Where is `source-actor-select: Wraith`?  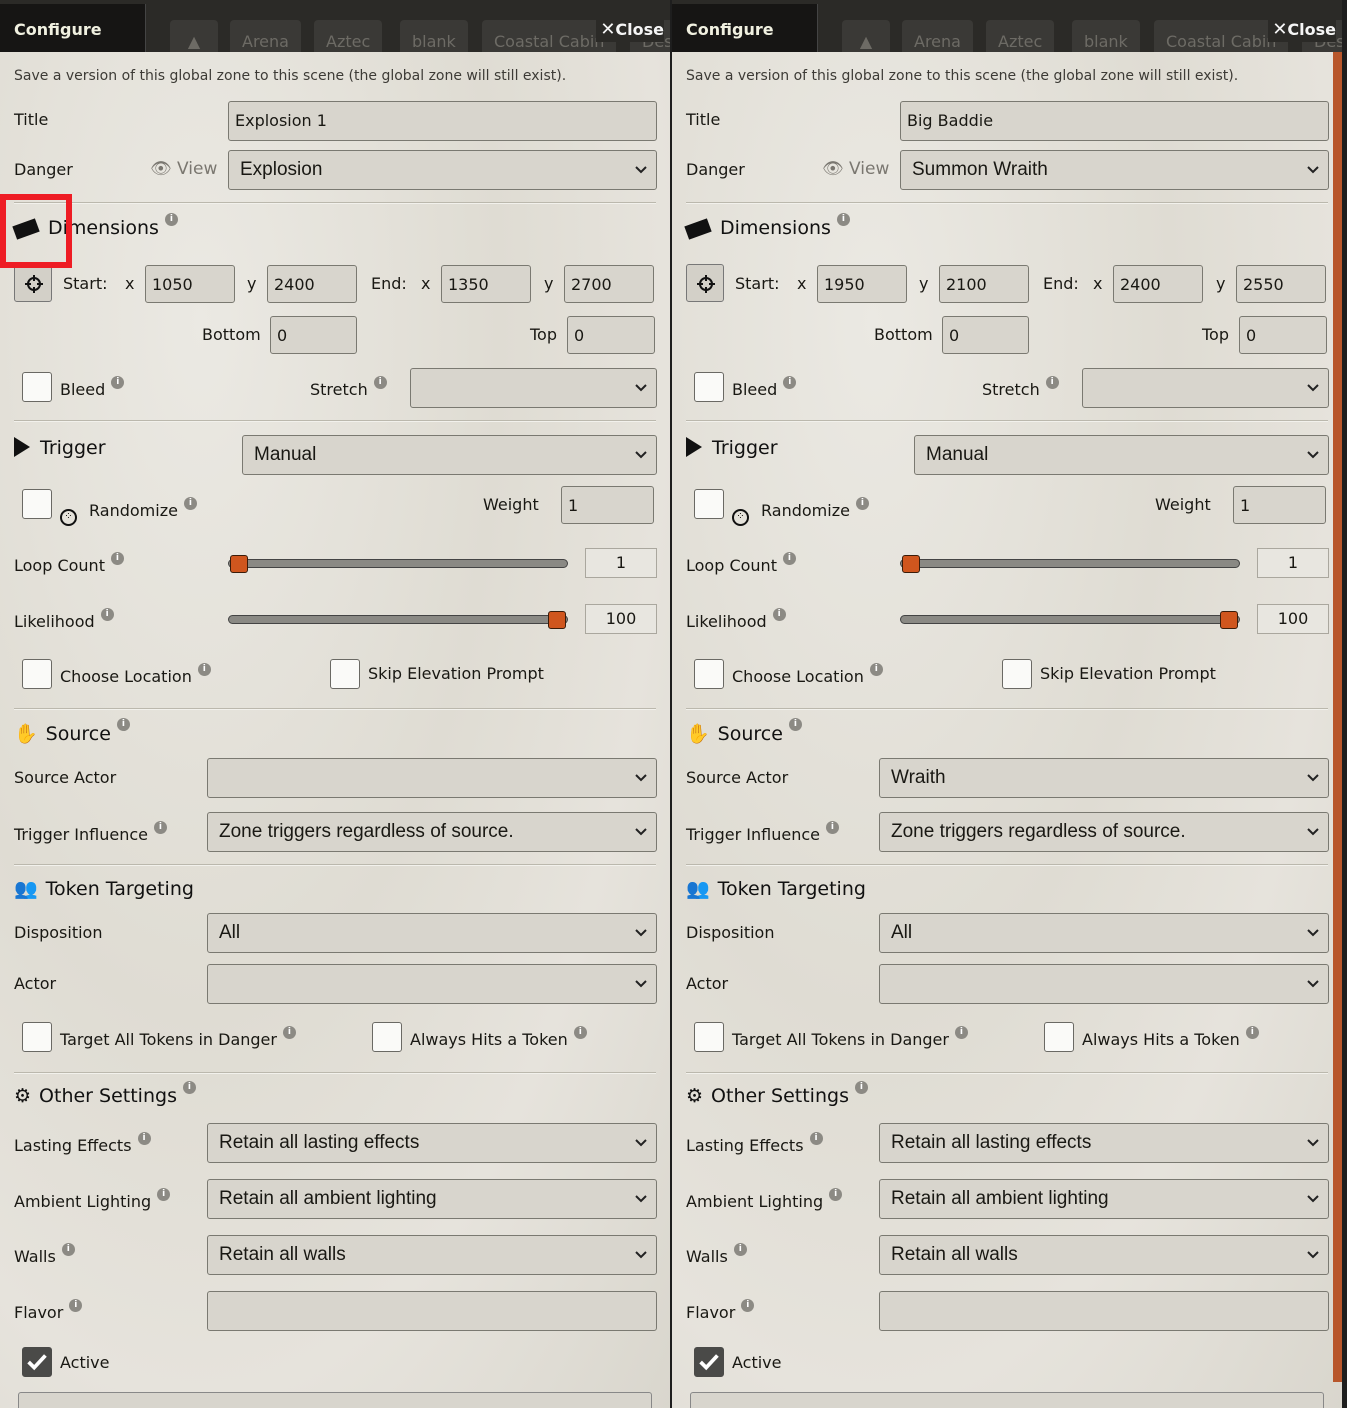
source-actor-select: Wraith is located at coordinates (1104, 778).